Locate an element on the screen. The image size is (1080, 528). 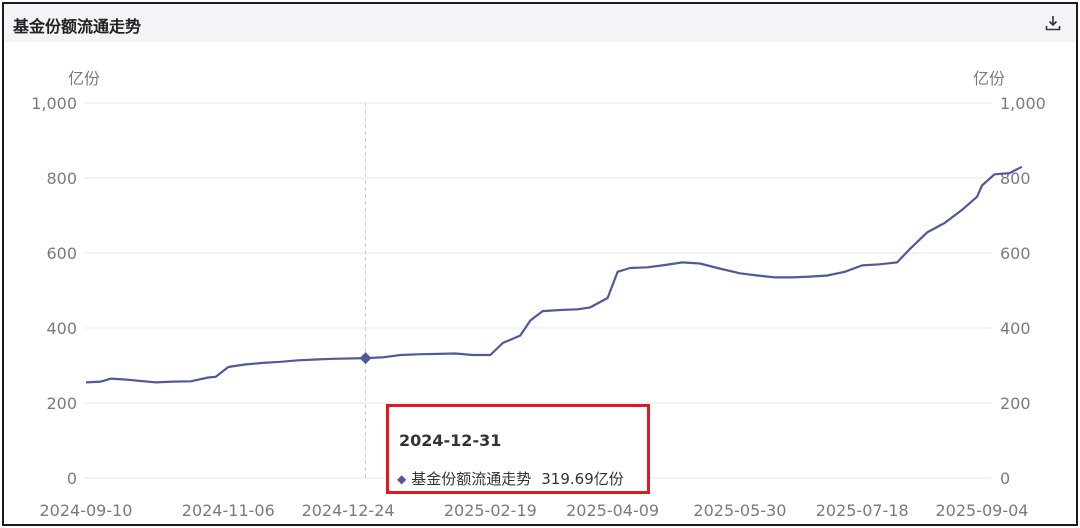
x-tick-label: 2025-04-09 is located at coordinates (612, 510).